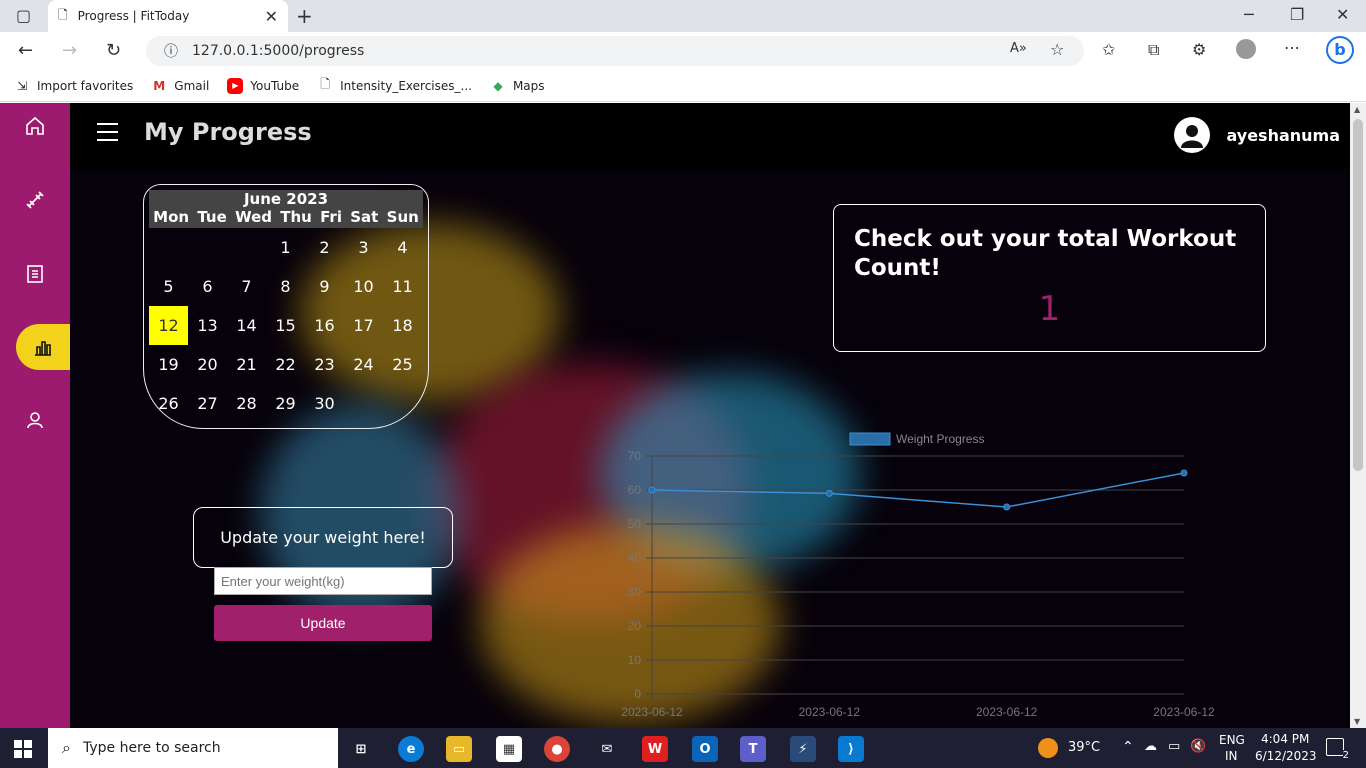 This screenshot has width=1366, height=768. I want to click on calendar-day: 19, so click(168, 364).